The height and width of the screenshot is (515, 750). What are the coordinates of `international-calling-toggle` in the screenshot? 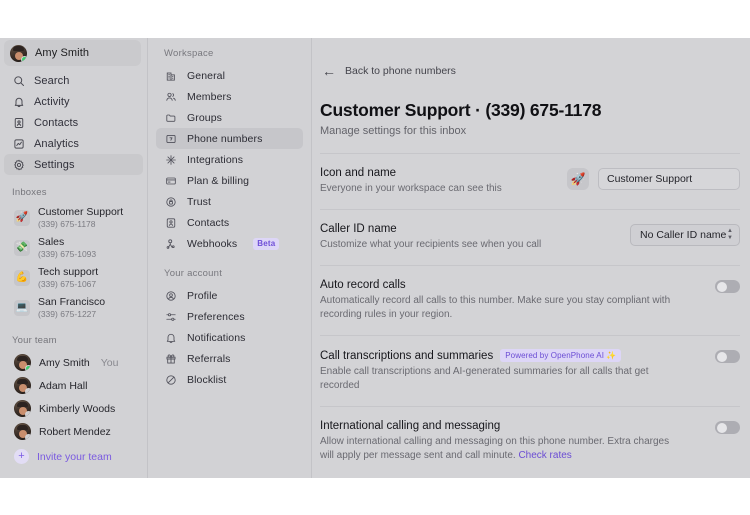 It's located at (727, 427).